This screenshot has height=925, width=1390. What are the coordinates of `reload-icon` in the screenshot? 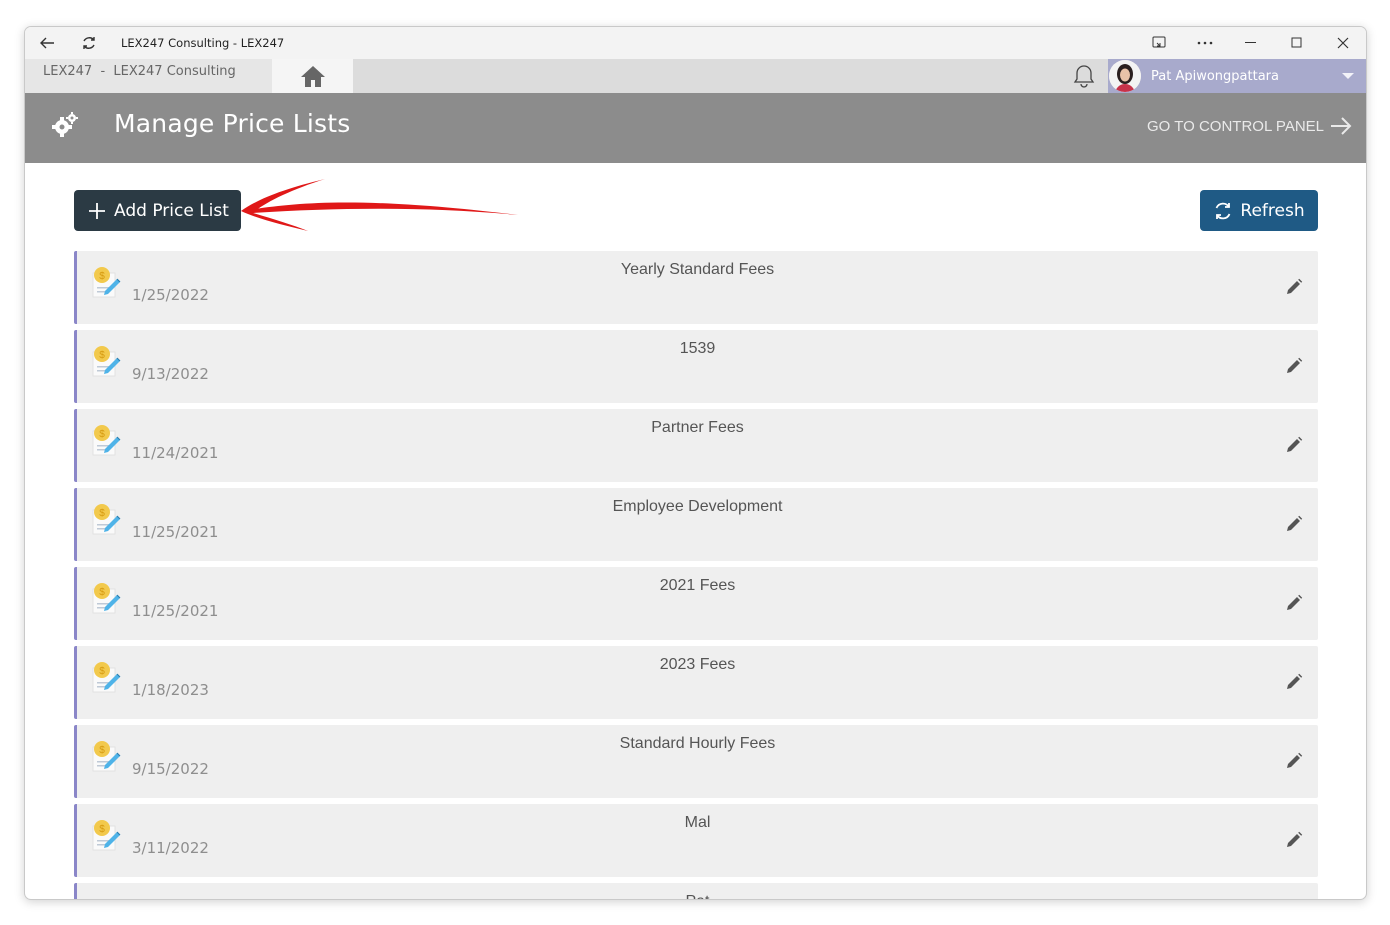 It's located at (89, 43).